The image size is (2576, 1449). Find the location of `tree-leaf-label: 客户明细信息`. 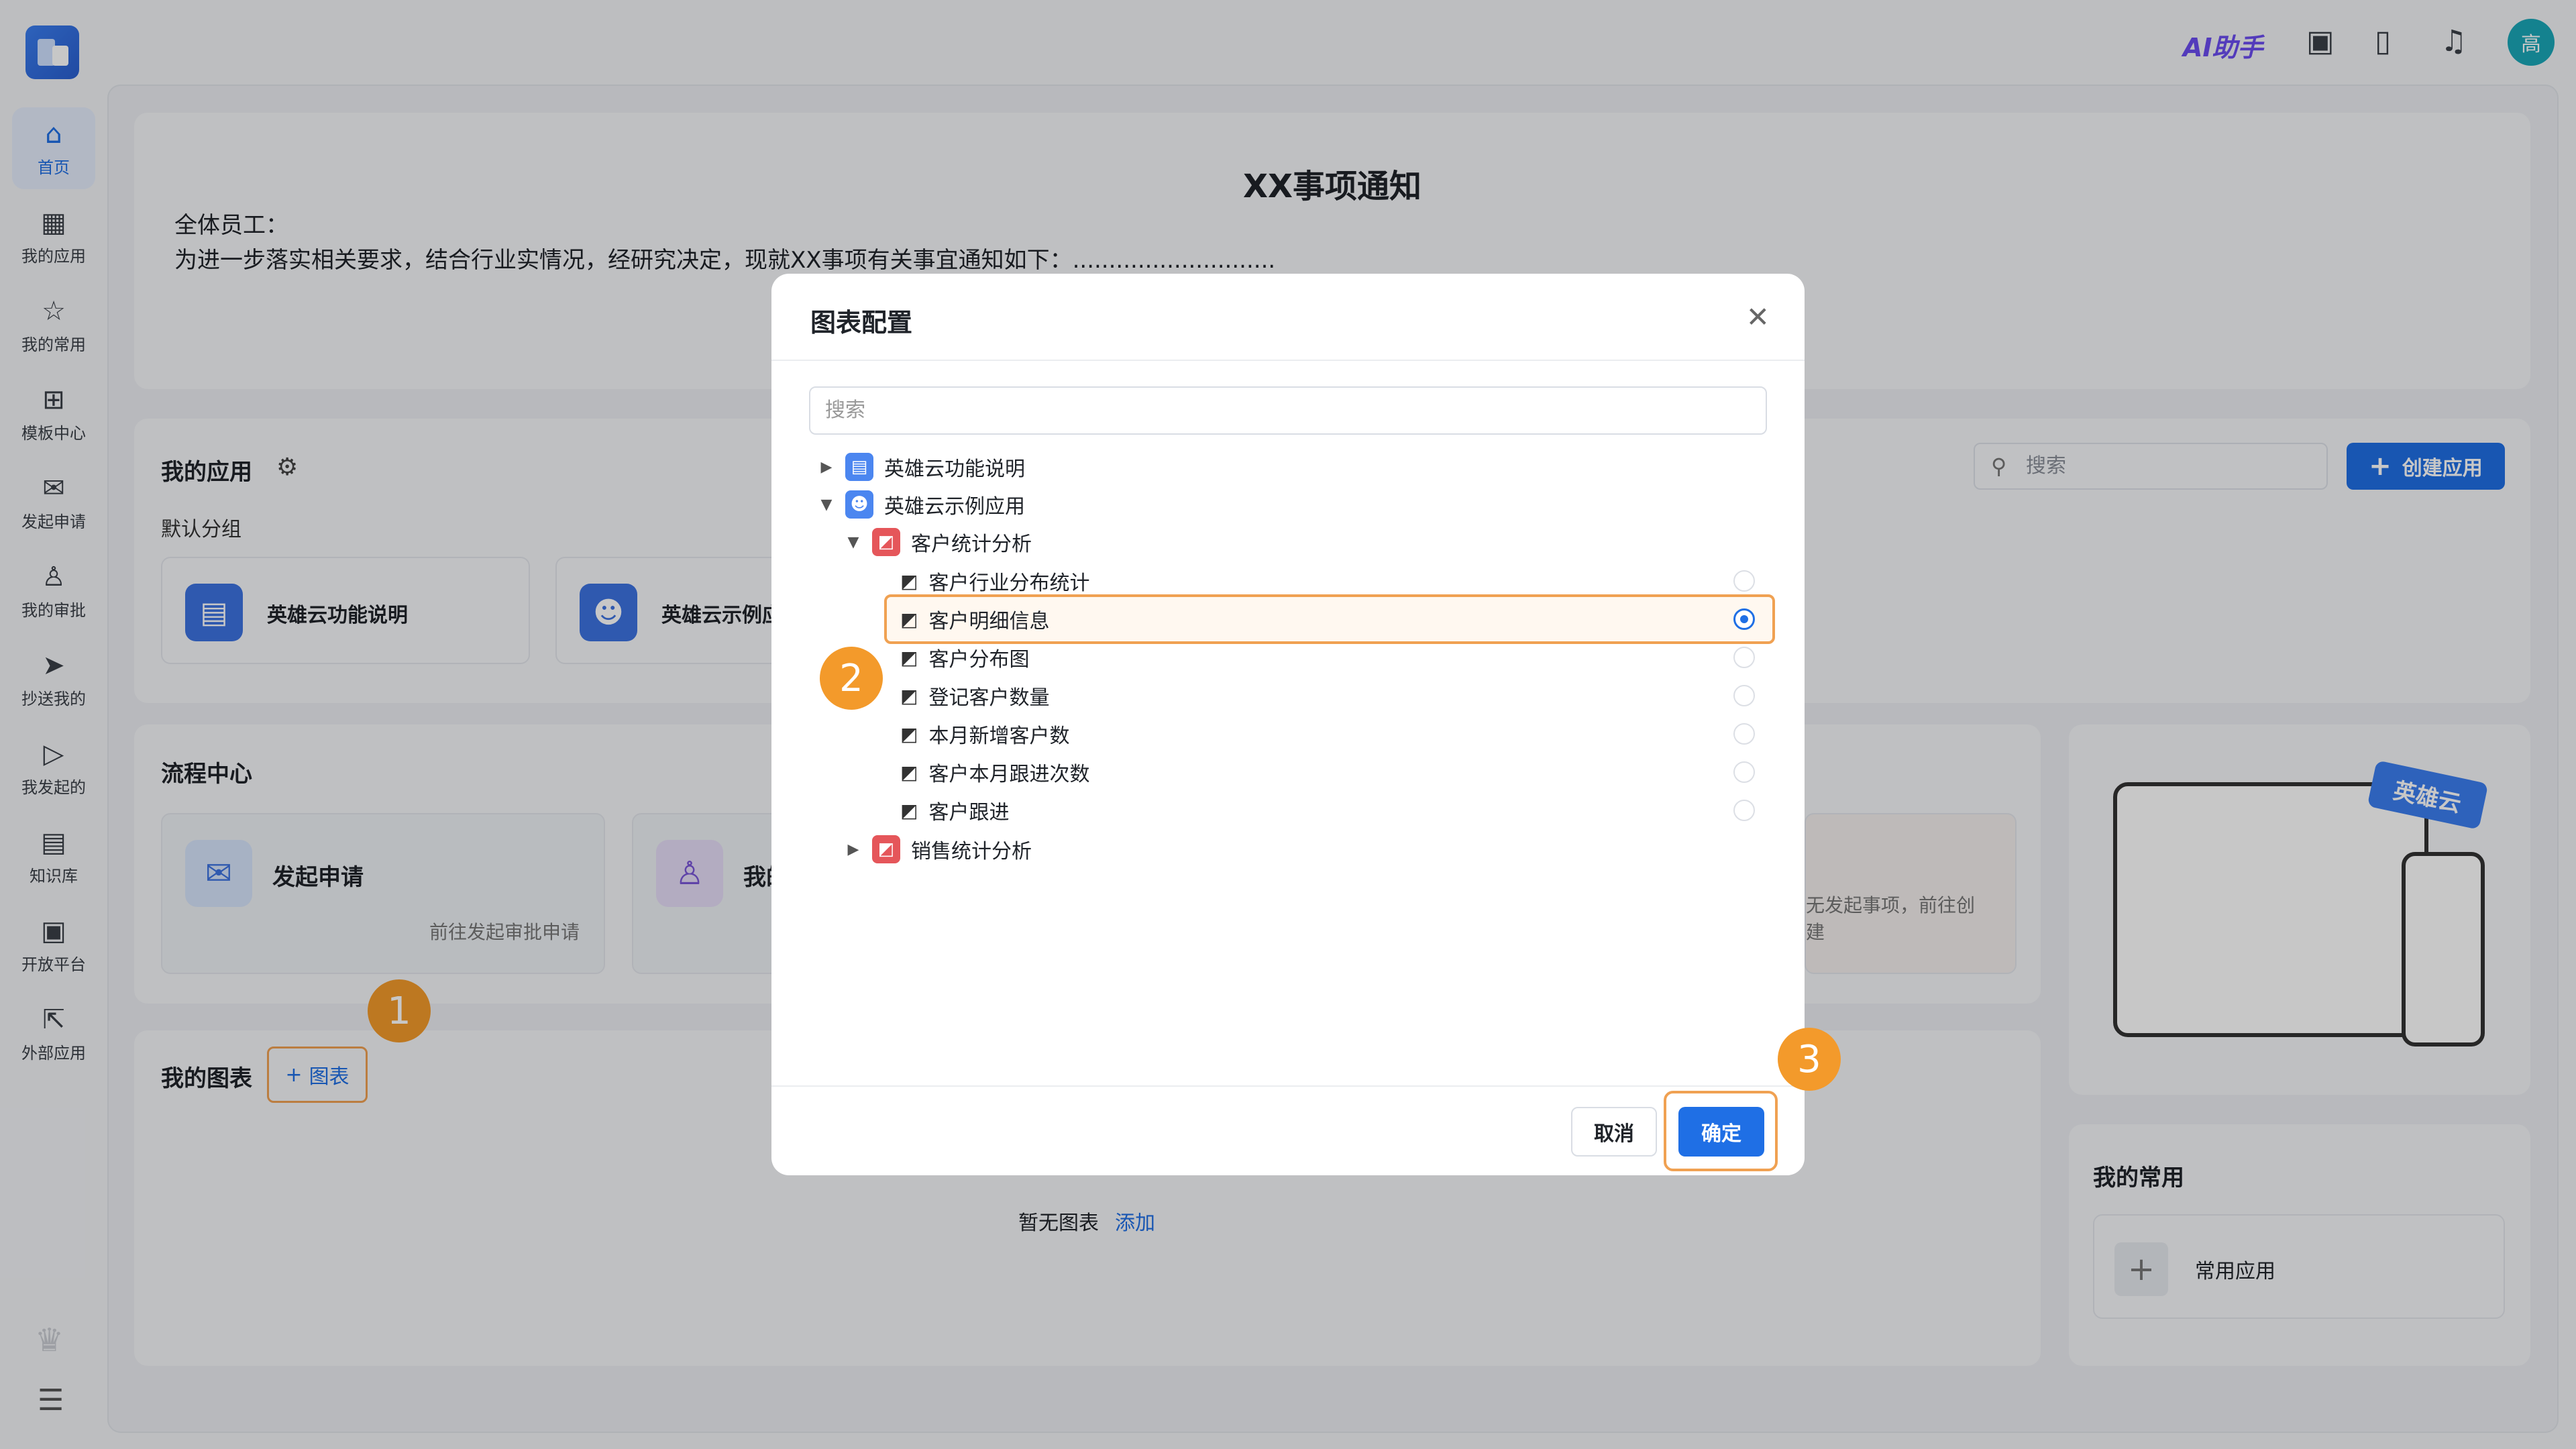

tree-leaf-label: 客户明细信息 is located at coordinates (989, 621).